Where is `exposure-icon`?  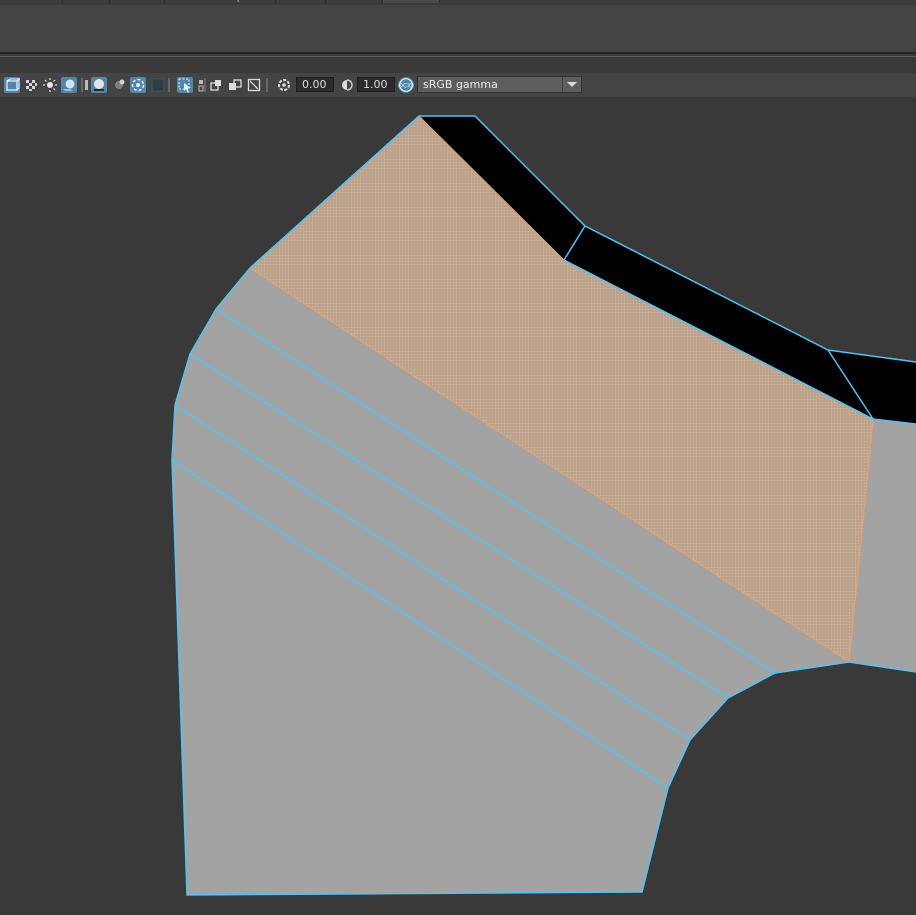
exposure-icon is located at coordinates (284, 85).